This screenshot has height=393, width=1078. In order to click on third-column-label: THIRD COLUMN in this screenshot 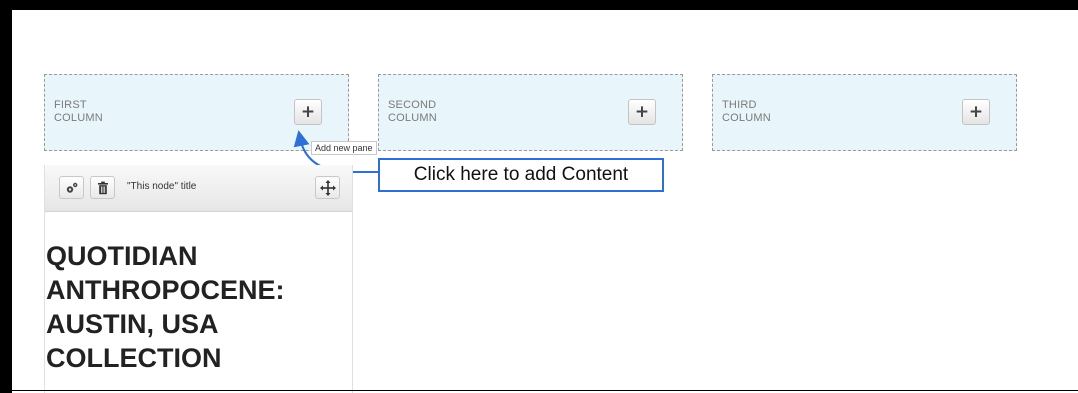, I will do `click(746, 111)`.